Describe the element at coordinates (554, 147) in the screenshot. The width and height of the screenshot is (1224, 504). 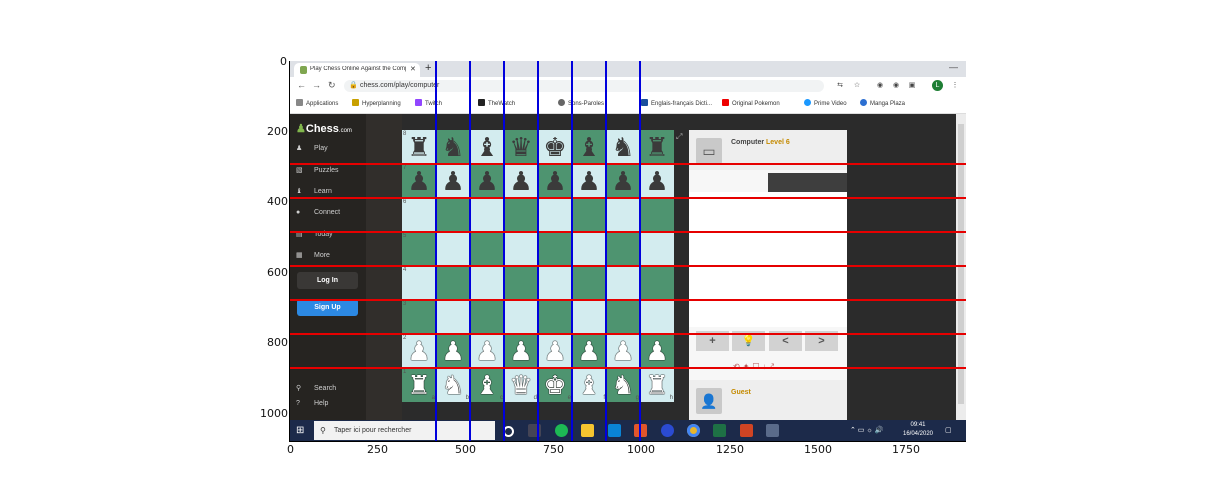
I see `black-piece-icon: ♚` at that location.